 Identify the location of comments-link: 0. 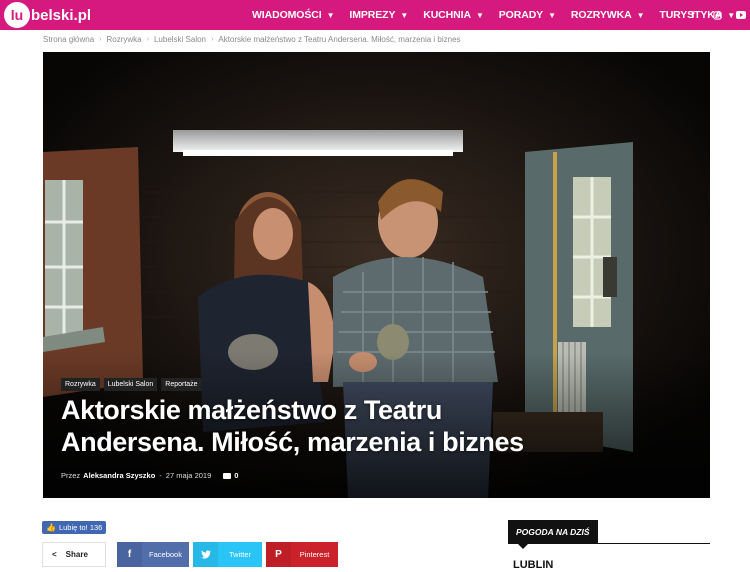
(230, 475).